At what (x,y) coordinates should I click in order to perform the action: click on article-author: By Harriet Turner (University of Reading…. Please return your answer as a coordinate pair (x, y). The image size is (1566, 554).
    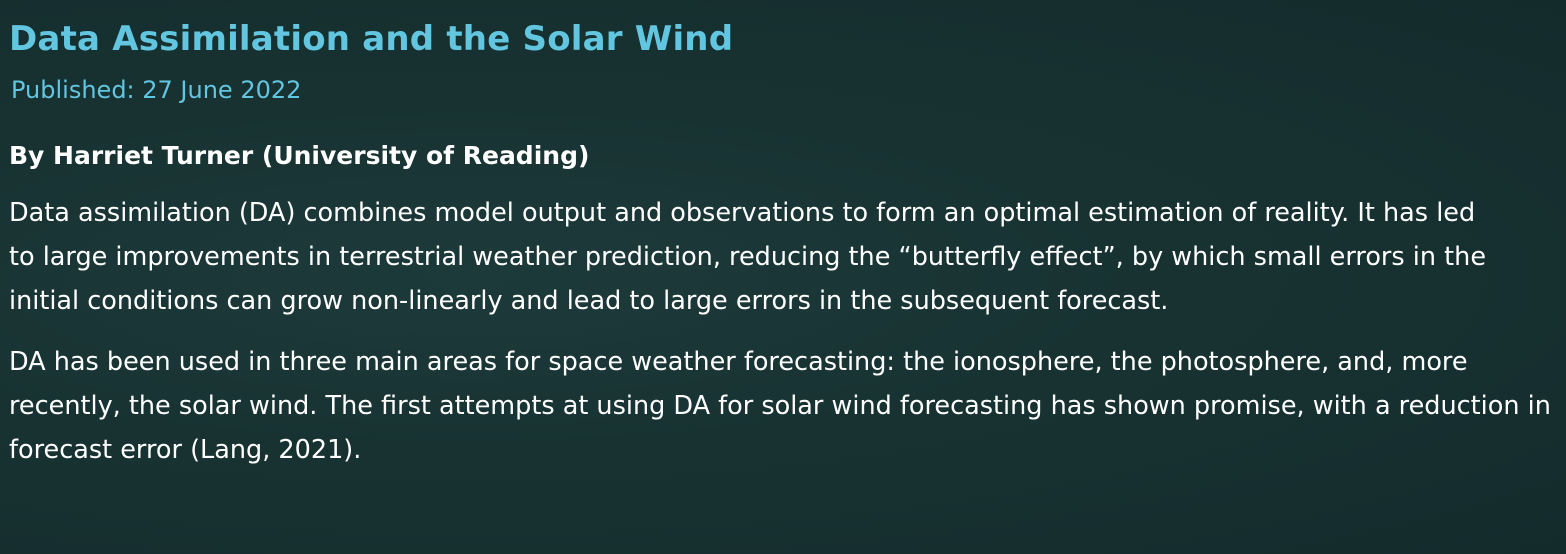
    Looking at the image, I should click on (299, 155).